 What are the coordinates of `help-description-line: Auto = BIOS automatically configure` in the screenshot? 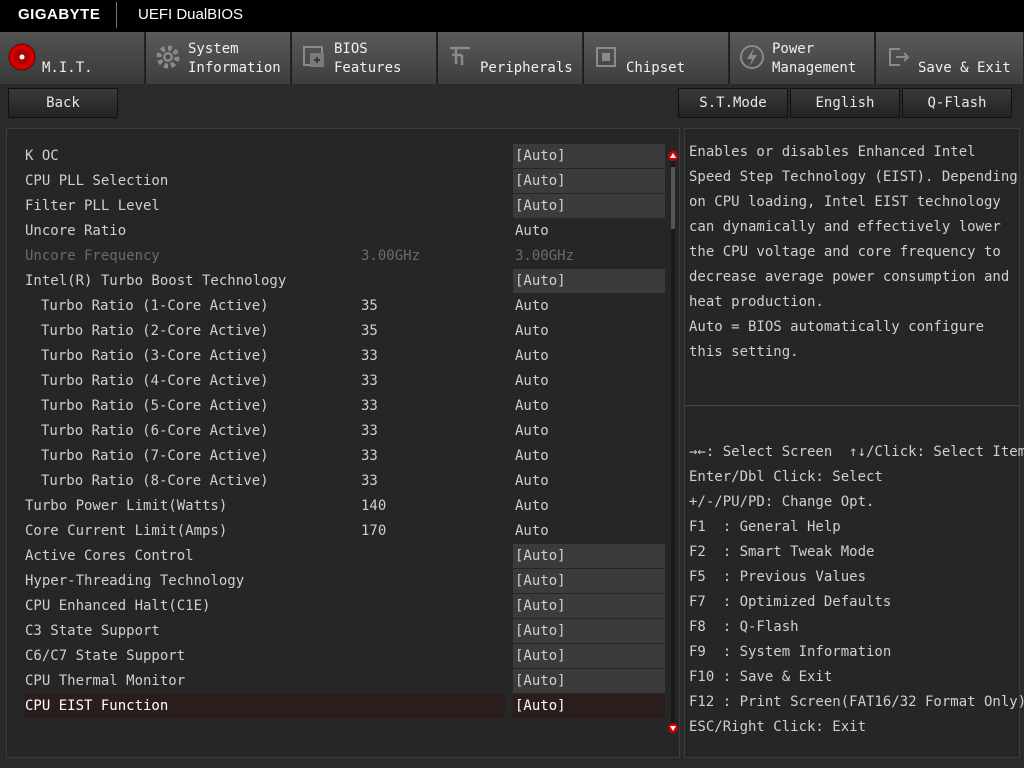 It's located at (837, 327).